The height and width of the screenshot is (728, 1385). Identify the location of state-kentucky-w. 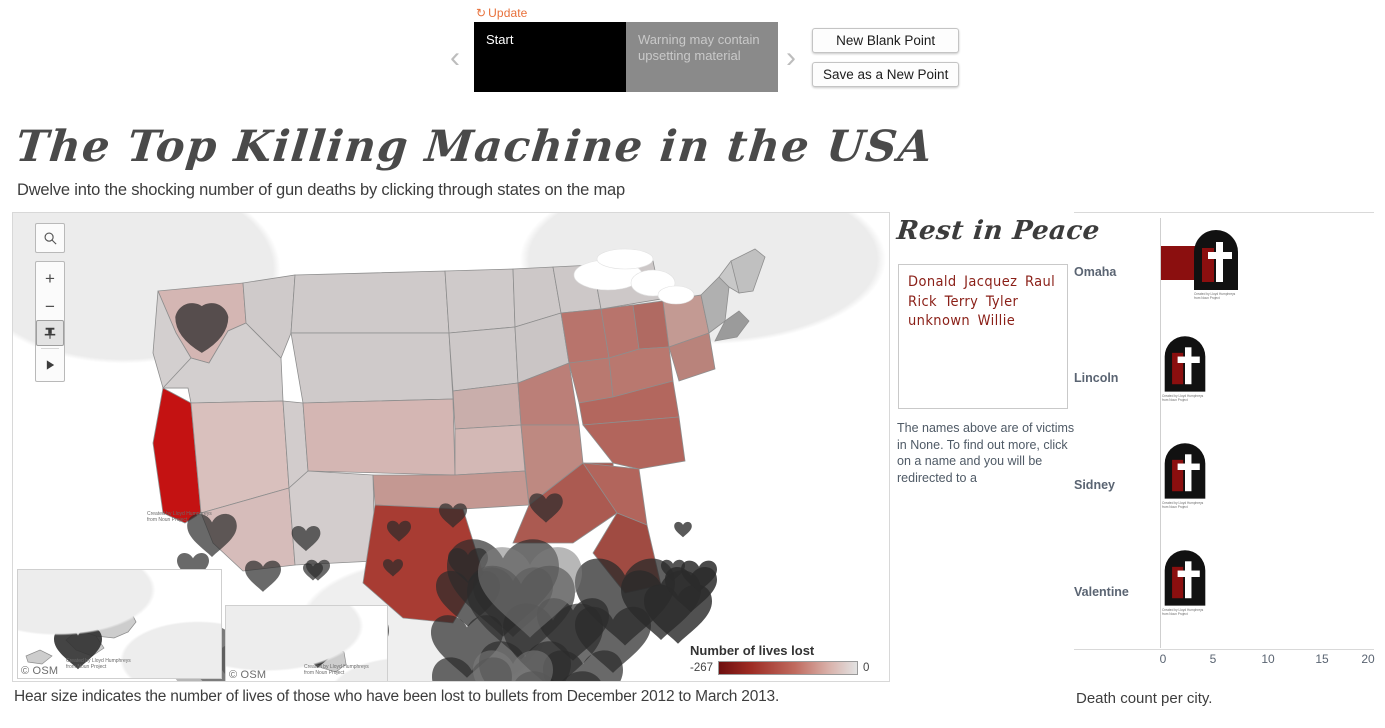
(591, 380).